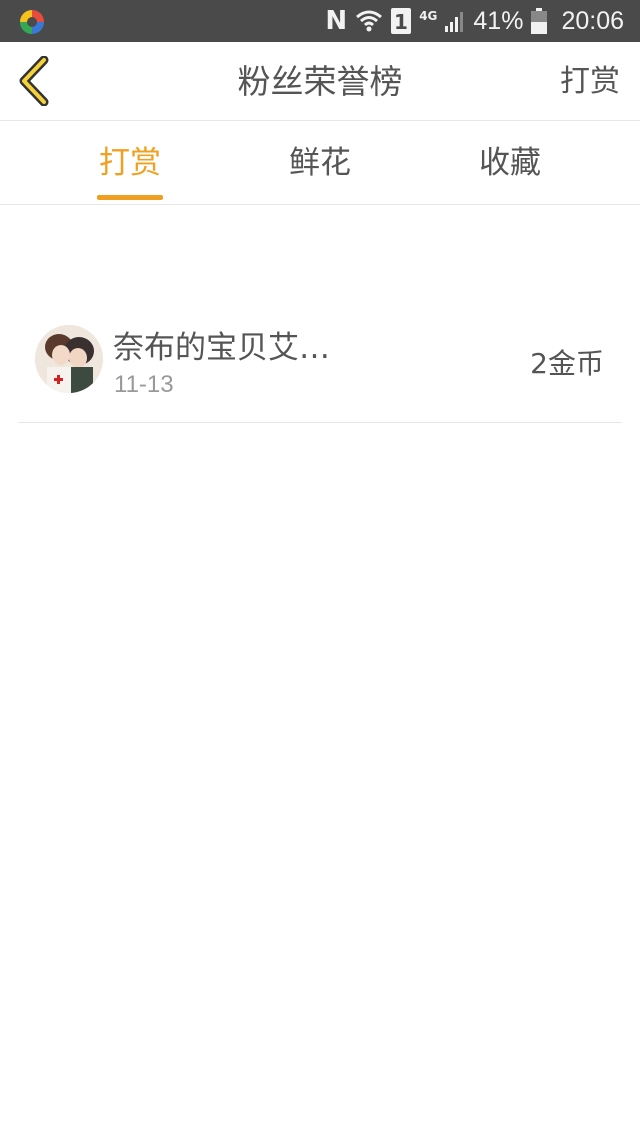 This screenshot has width=640, height=1138. Describe the element at coordinates (336, 21) in the screenshot. I see `nfc-icon: N` at that location.